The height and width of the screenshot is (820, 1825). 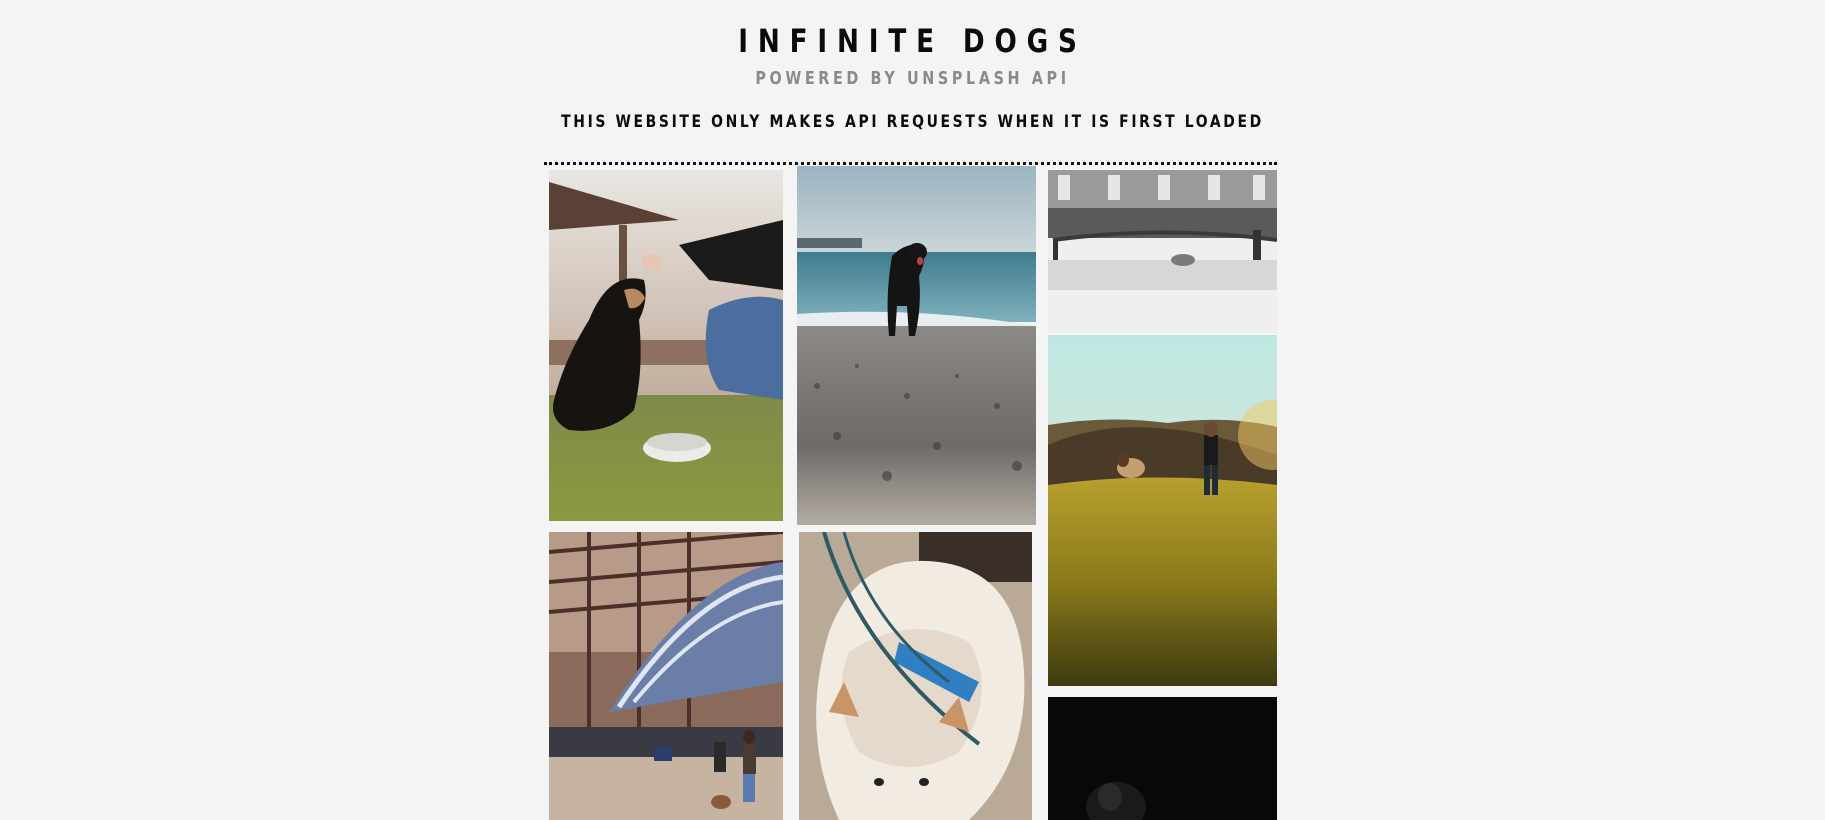 I want to click on dog-photo-train-station, so click(x=666, y=676).